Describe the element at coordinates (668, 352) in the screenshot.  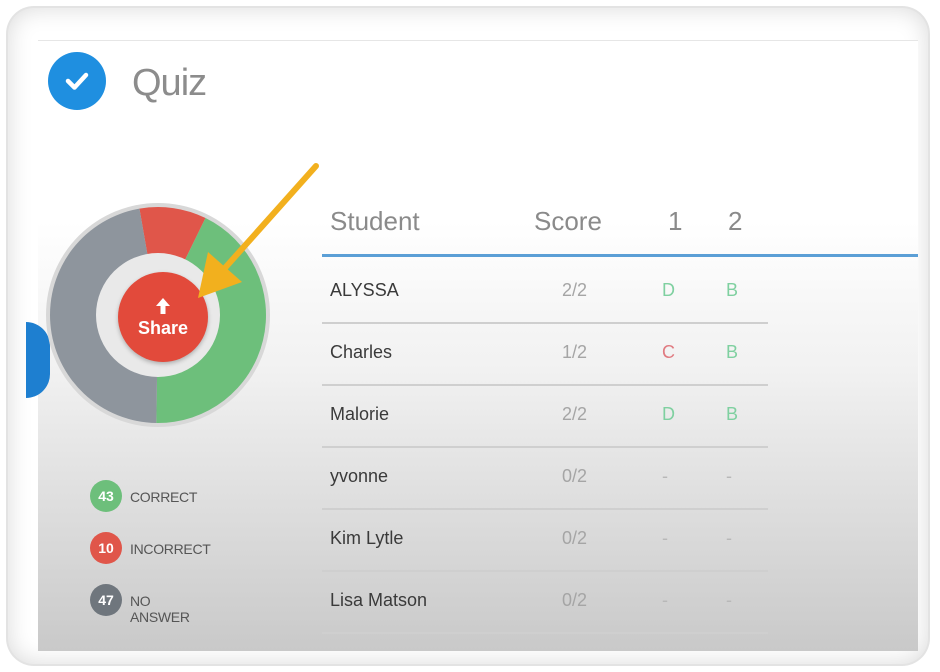
I see `answer-q1: C` at that location.